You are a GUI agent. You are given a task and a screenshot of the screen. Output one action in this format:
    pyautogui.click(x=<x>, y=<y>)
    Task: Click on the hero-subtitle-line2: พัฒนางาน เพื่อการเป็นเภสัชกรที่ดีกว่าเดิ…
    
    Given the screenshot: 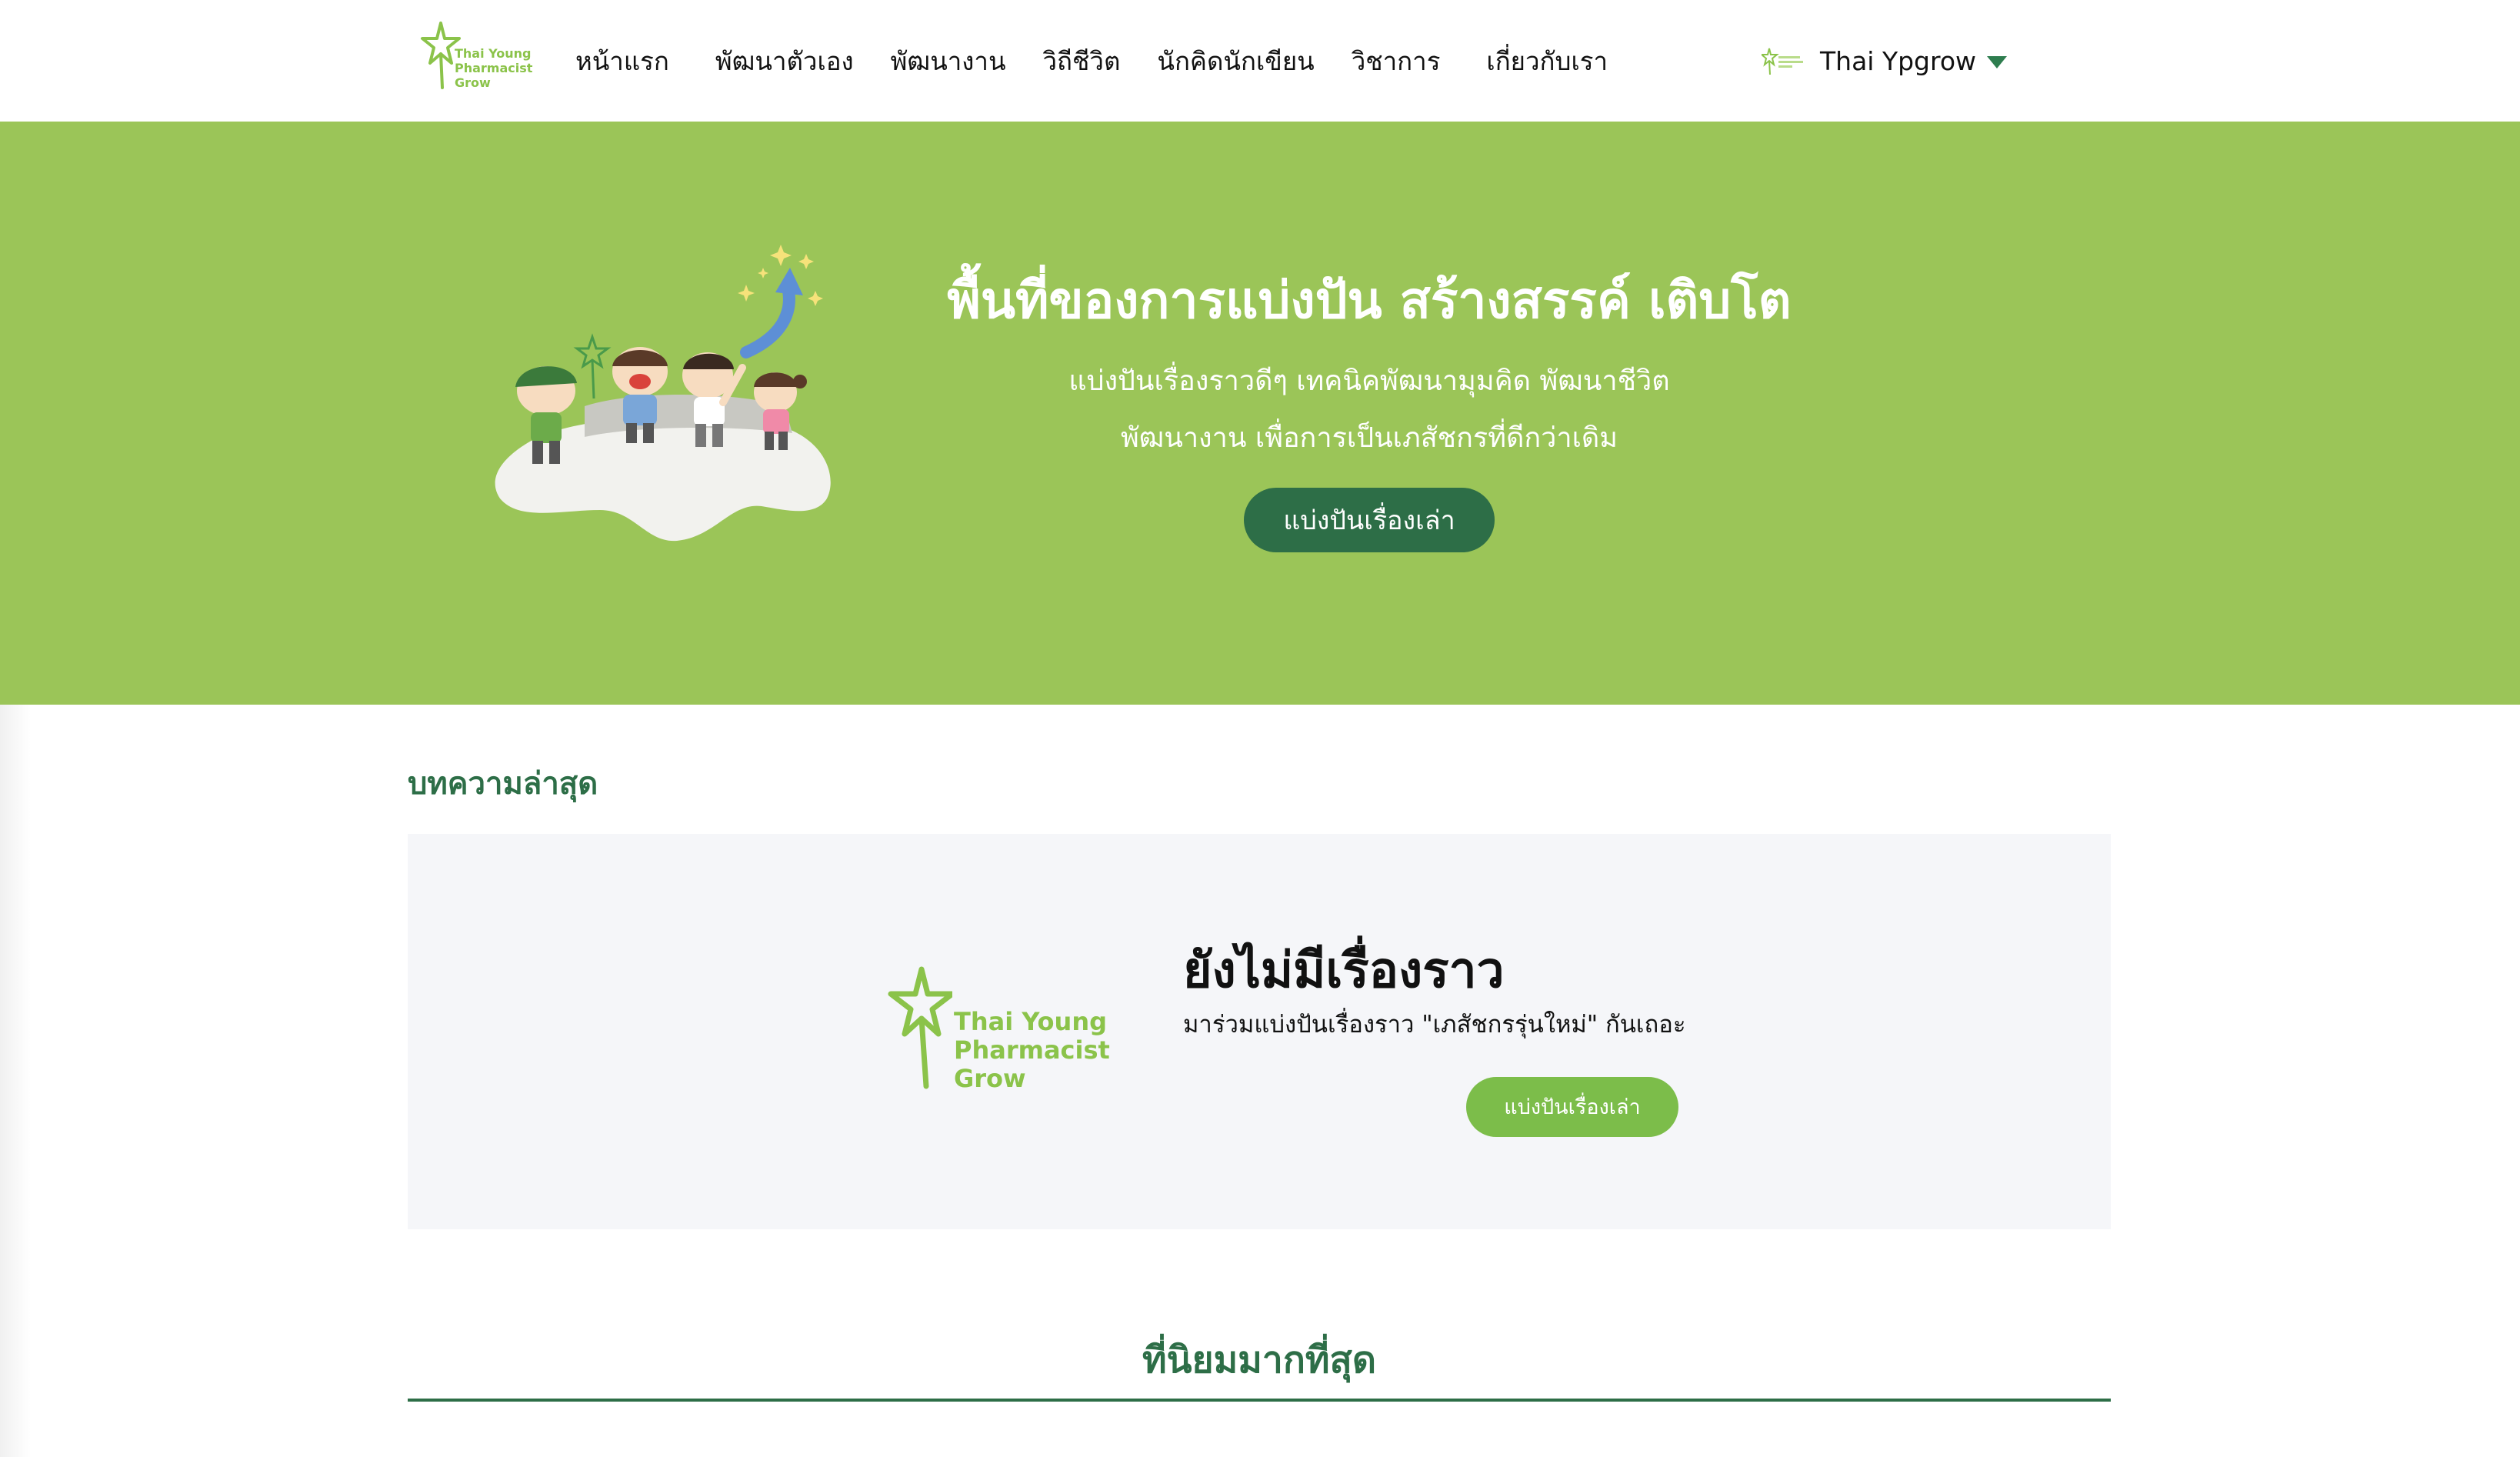 What is the action you would take?
    pyautogui.click(x=1369, y=438)
    